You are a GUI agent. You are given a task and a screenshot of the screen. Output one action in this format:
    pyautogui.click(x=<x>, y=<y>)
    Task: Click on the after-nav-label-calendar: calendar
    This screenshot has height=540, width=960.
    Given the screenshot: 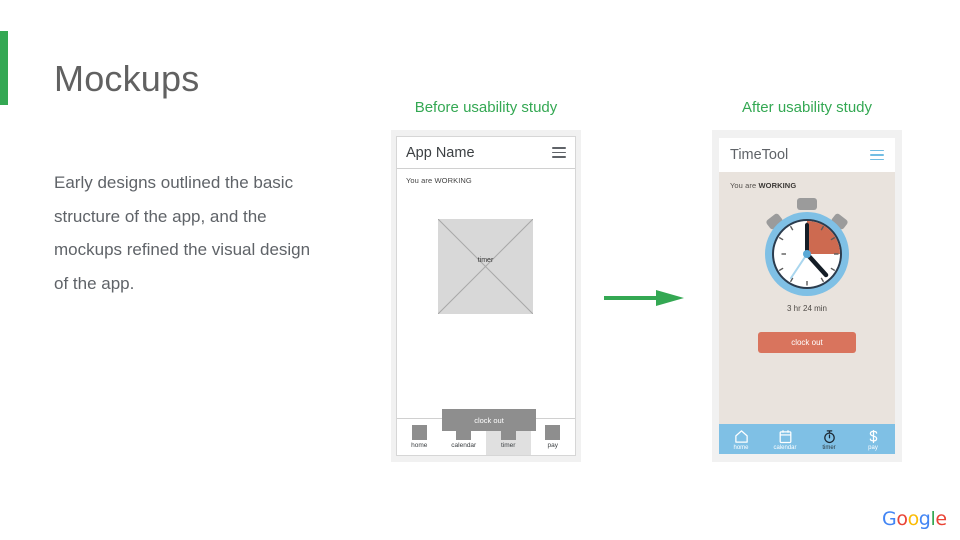 What is the action you would take?
    pyautogui.click(x=785, y=447)
    